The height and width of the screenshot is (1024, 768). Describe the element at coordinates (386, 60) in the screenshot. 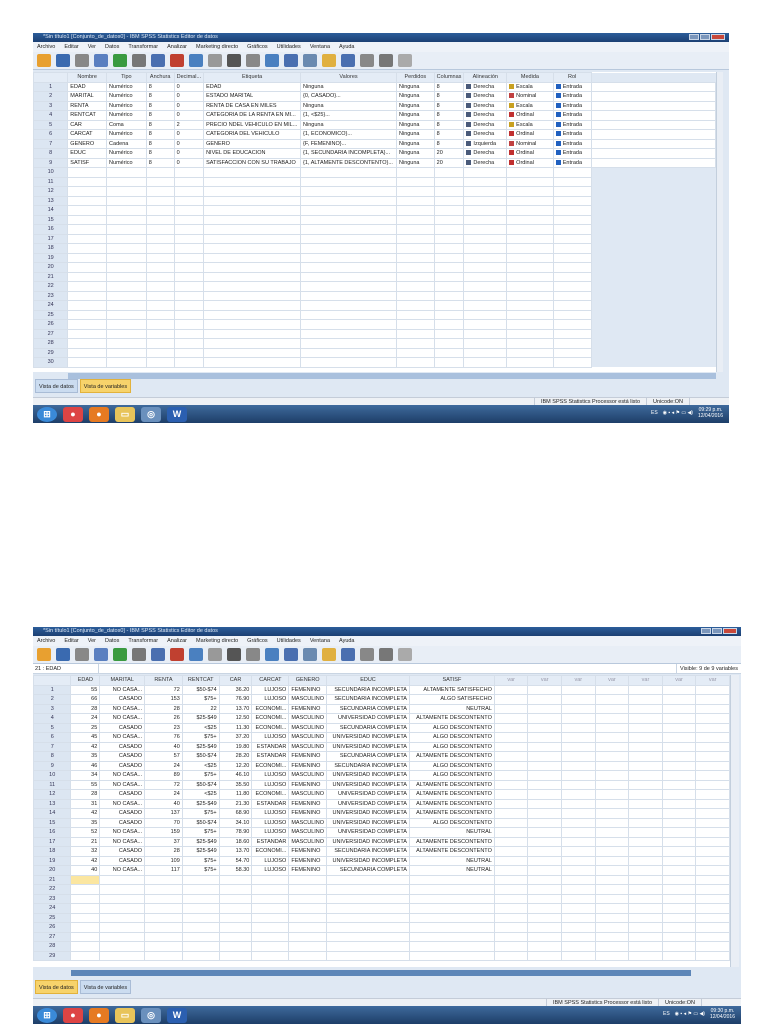

I see `show-all-icon` at that location.